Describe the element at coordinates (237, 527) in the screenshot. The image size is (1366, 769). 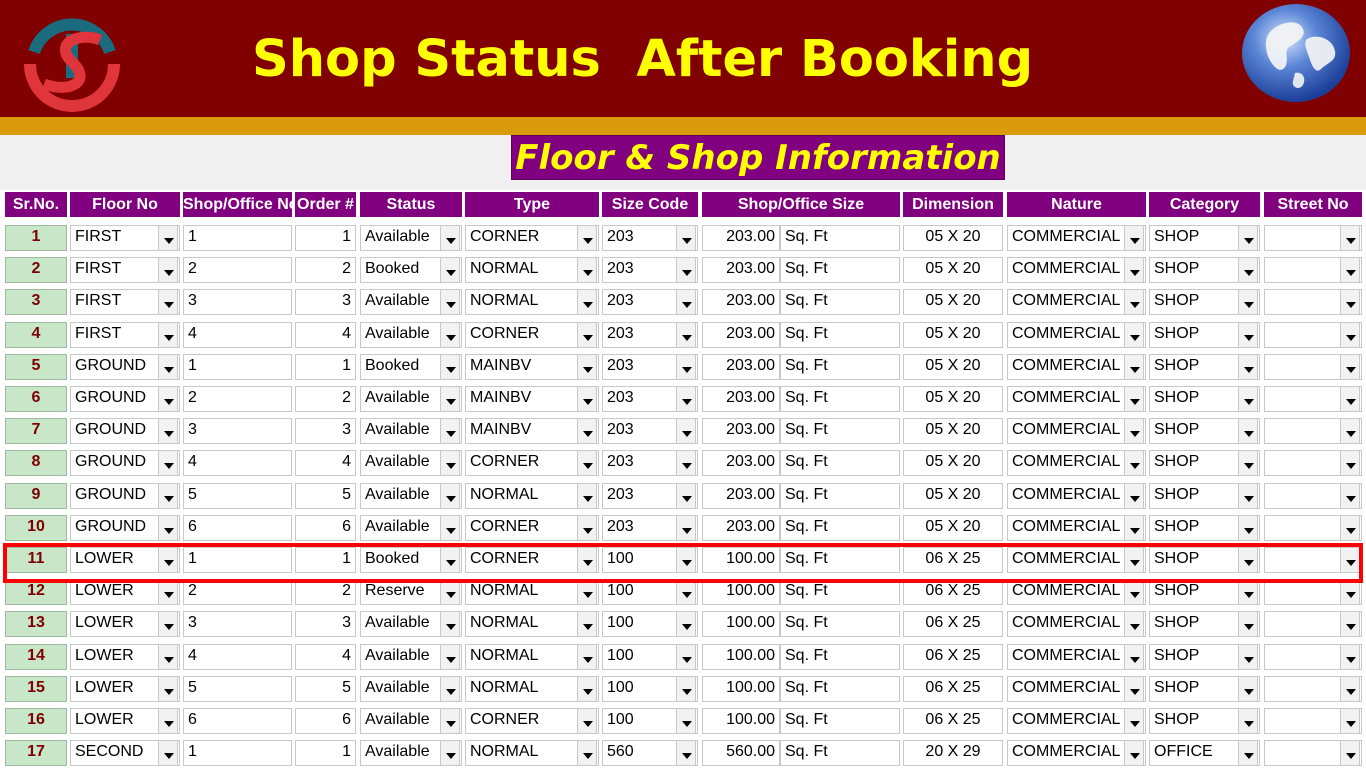
I see `shop-no-field: 6` at that location.